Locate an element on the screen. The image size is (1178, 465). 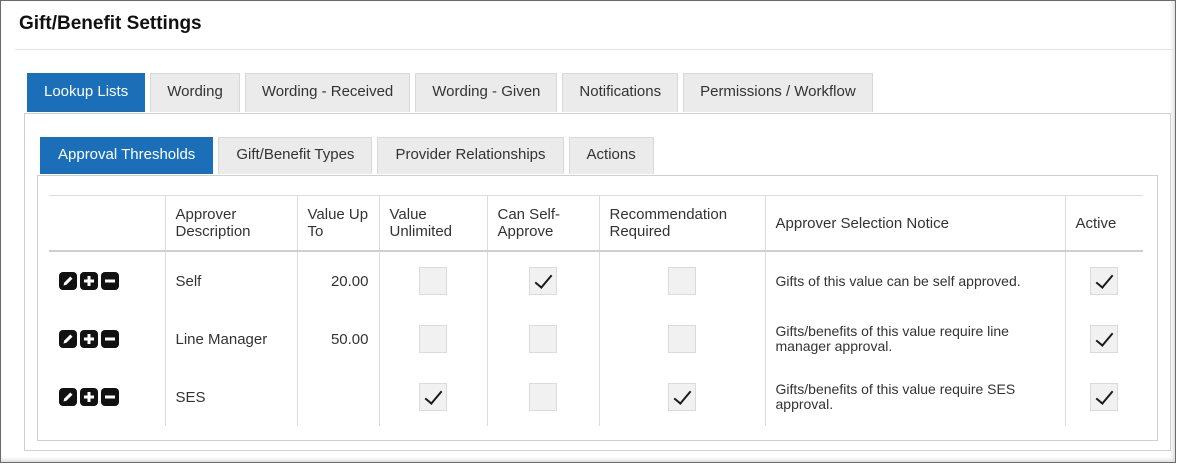
approver-description: SES is located at coordinates (230, 397).